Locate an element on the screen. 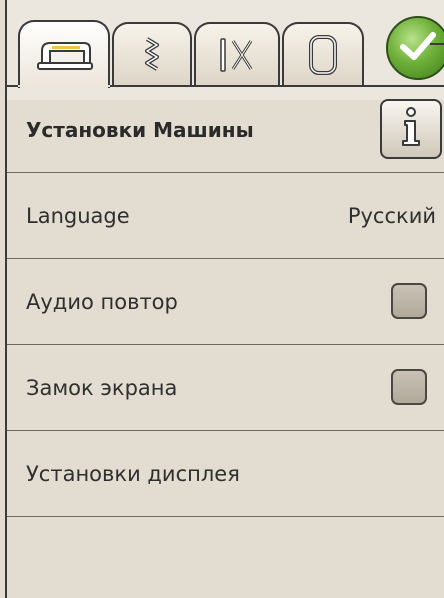  audio-repeat-row: Аудио повтор is located at coordinates (225, 302).